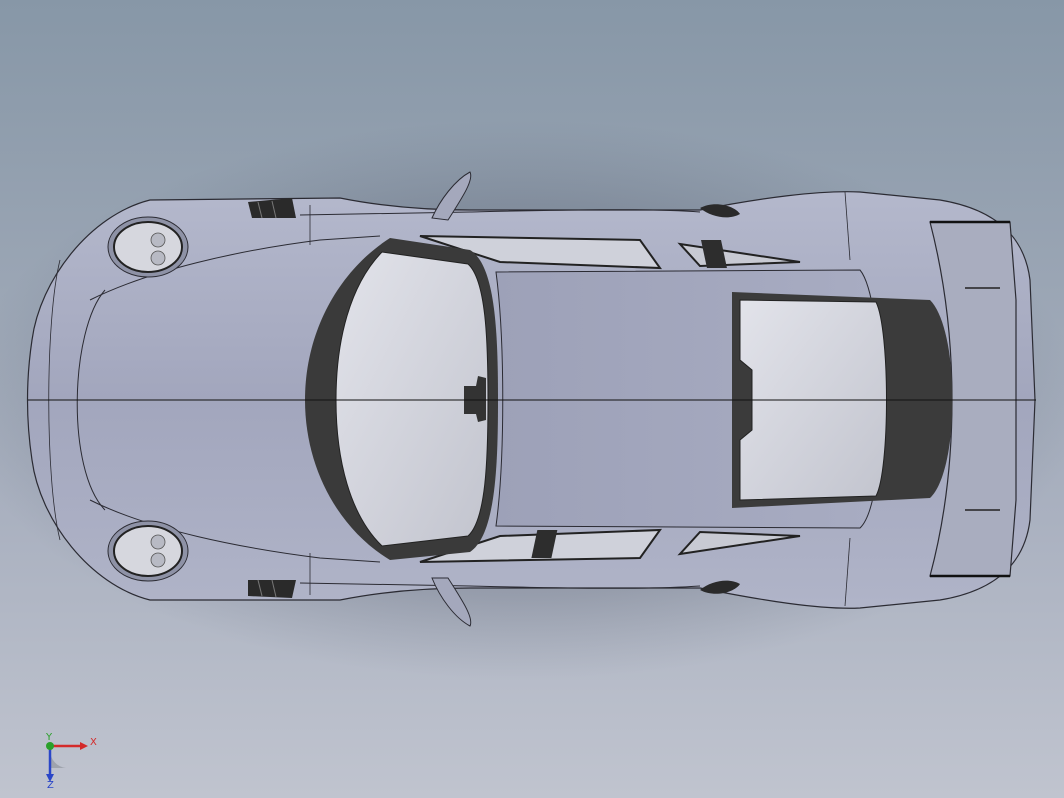 Image resolution: width=1064 pixels, height=798 pixels. I want to click on z-axis-label: Z, so click(50, 784).